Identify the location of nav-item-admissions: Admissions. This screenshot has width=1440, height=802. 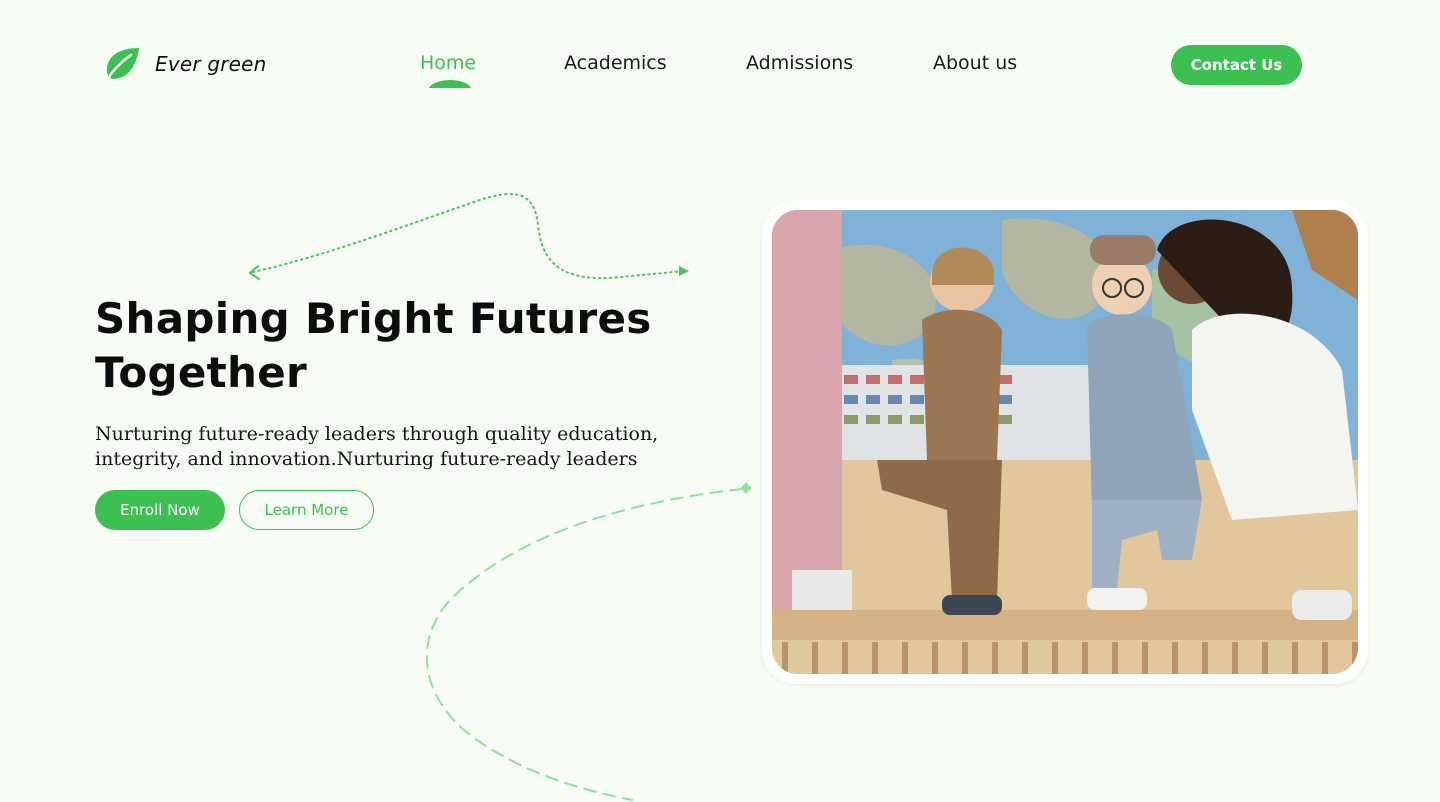
(799, 63).